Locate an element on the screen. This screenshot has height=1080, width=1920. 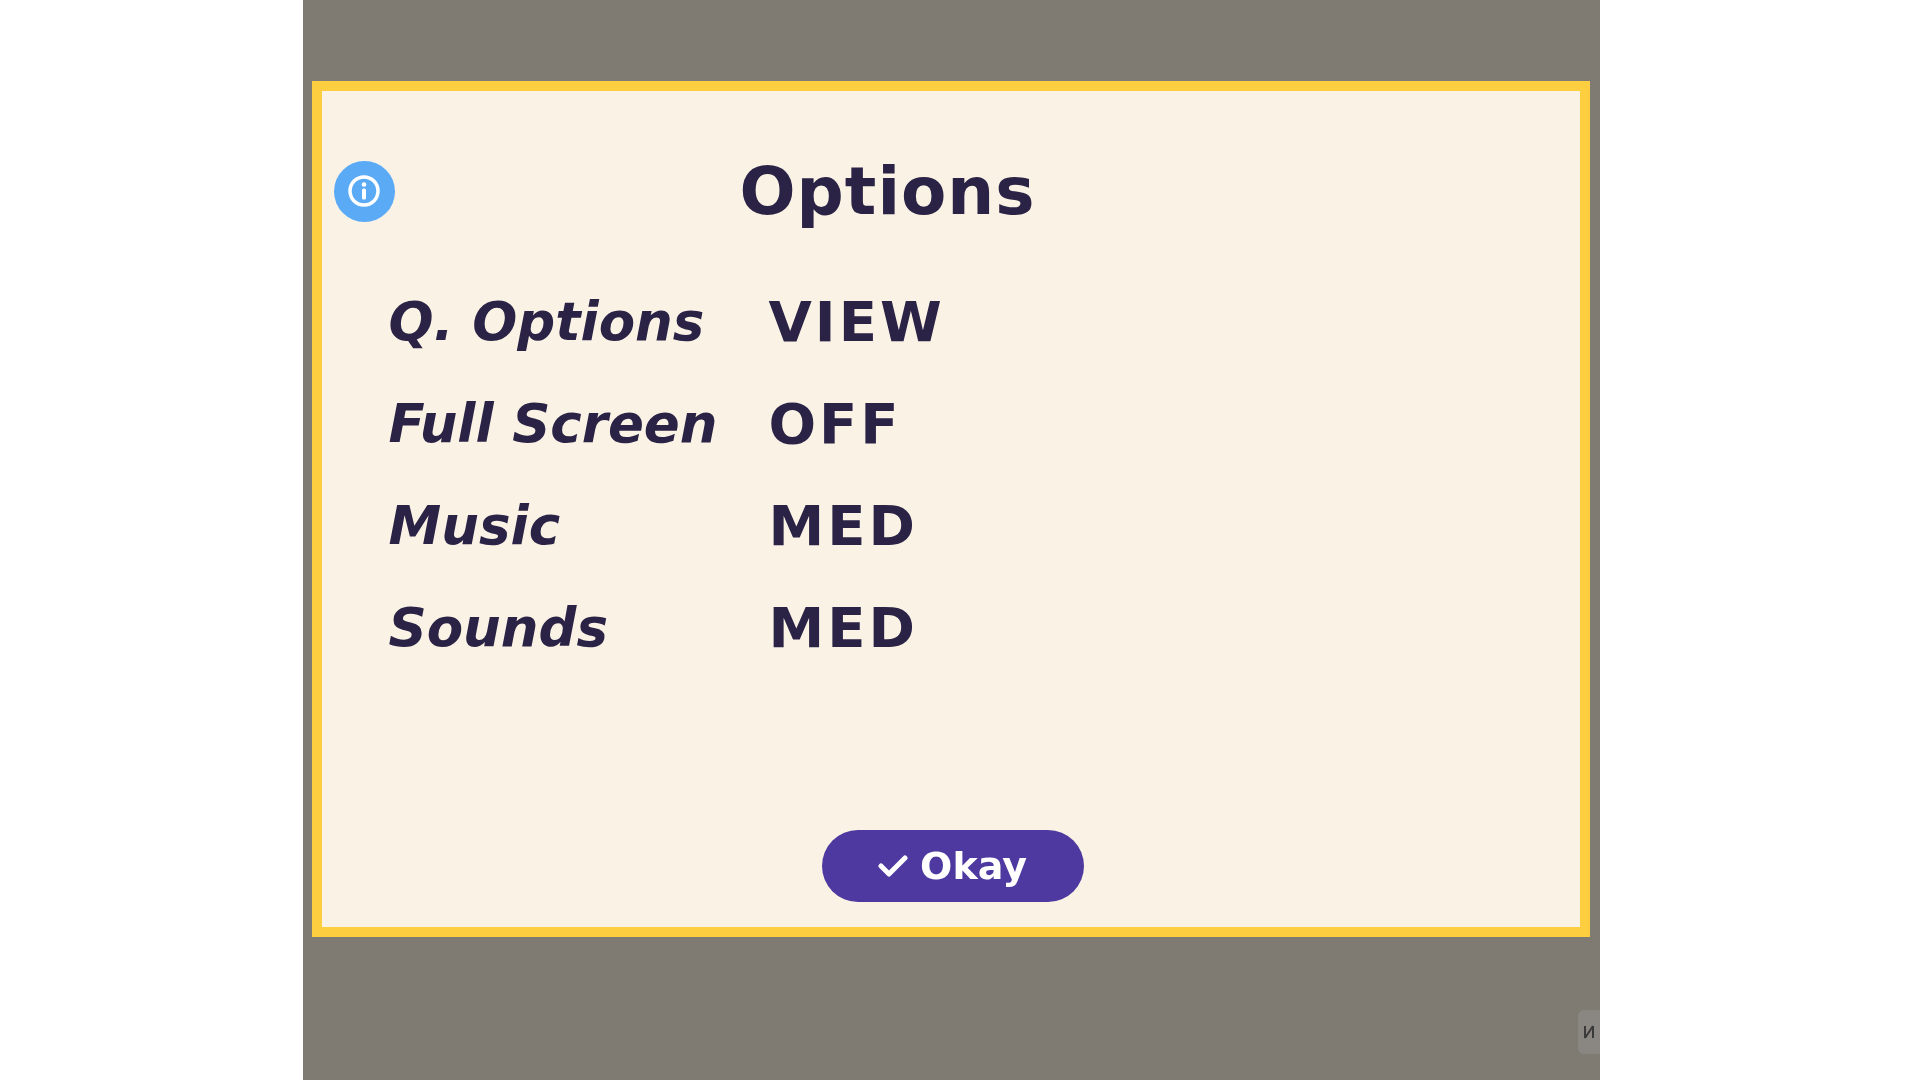
info-icon is located at coordinates (364, 191).